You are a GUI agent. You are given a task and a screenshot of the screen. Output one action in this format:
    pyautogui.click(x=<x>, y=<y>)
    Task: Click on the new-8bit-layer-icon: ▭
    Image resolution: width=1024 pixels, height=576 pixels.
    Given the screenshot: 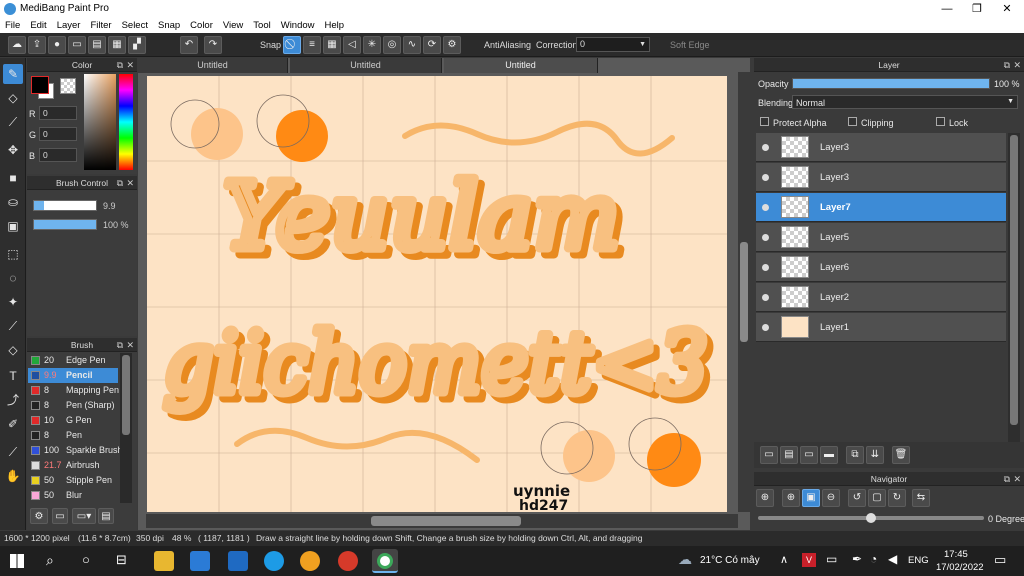 What is the action you would take?
    pyautogui.click(x=809, y=455)
    